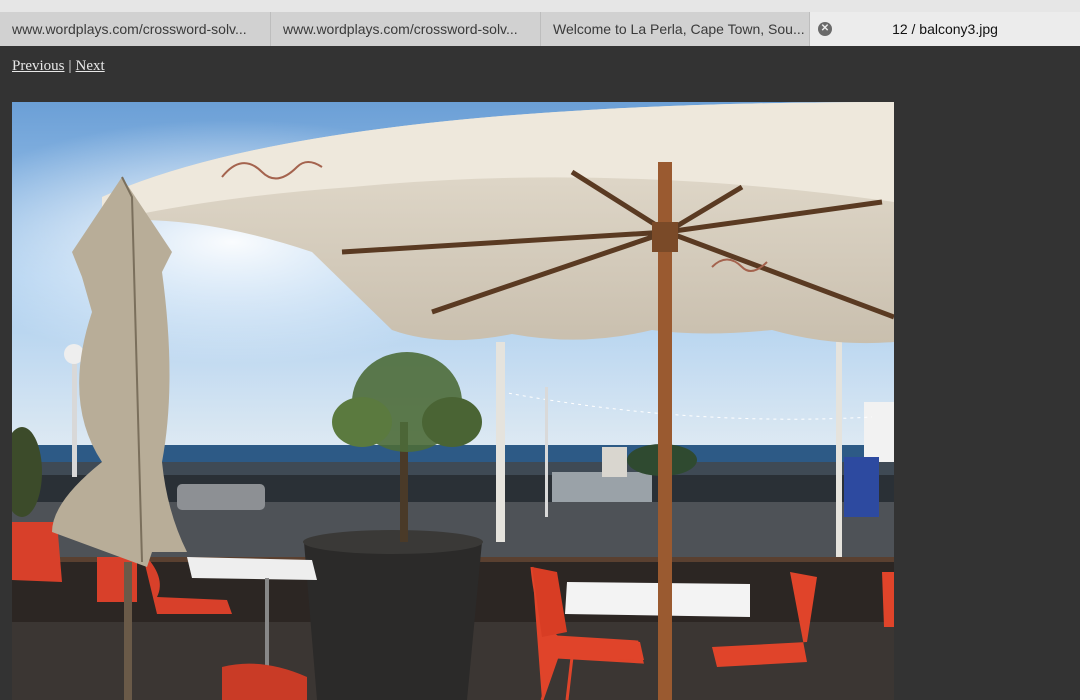 This screenshot has height=700, width=1080. I want to click on active-tab-title: 12 / balcony3.jpg, so click(945, 29).